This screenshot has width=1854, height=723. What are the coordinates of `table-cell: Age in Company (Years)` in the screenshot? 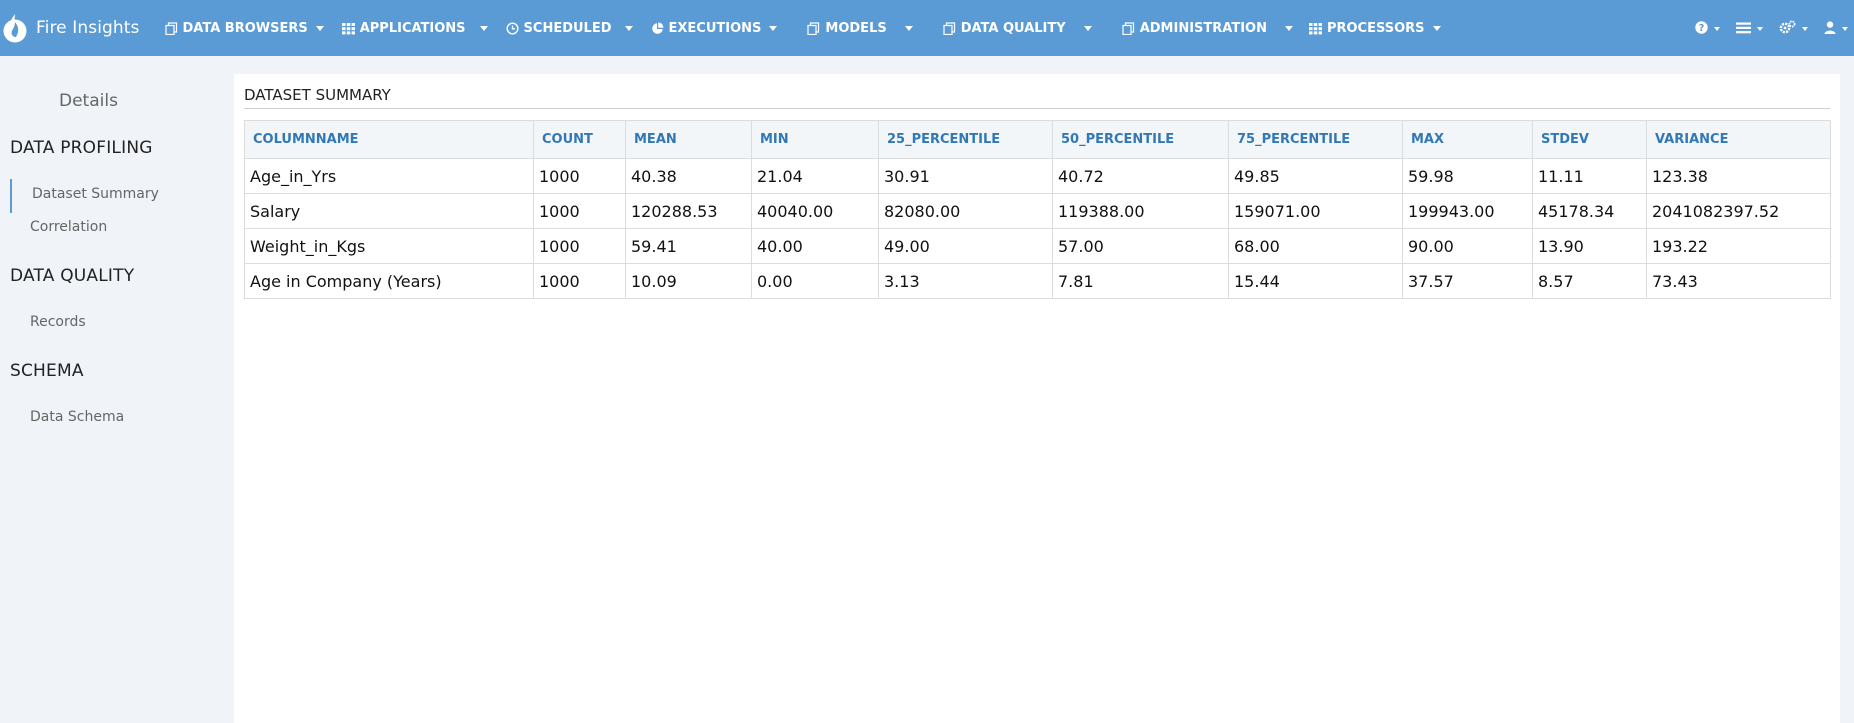 It's located at (389, 281).